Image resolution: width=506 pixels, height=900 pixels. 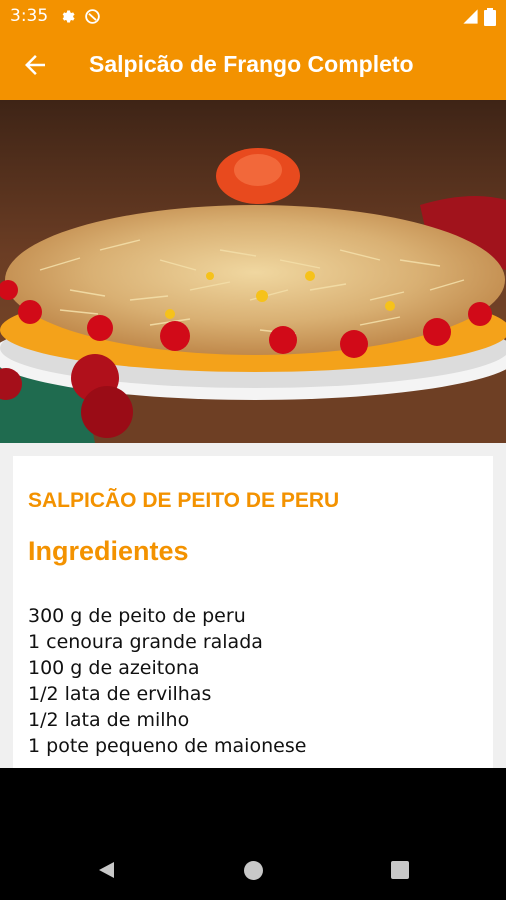 I want to click on arrow-left-icon, so click(x=35, y=65).